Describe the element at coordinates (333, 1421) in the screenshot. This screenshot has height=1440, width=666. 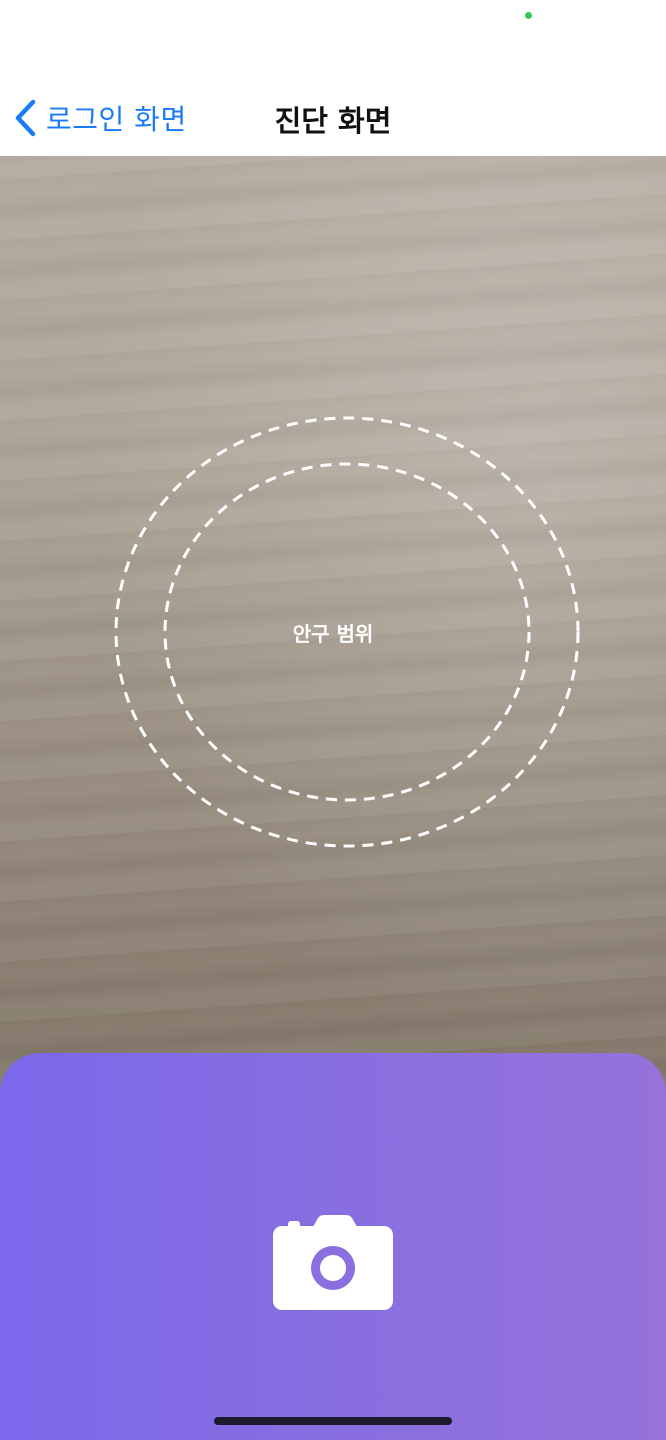
I see `home-indicator` at that location.